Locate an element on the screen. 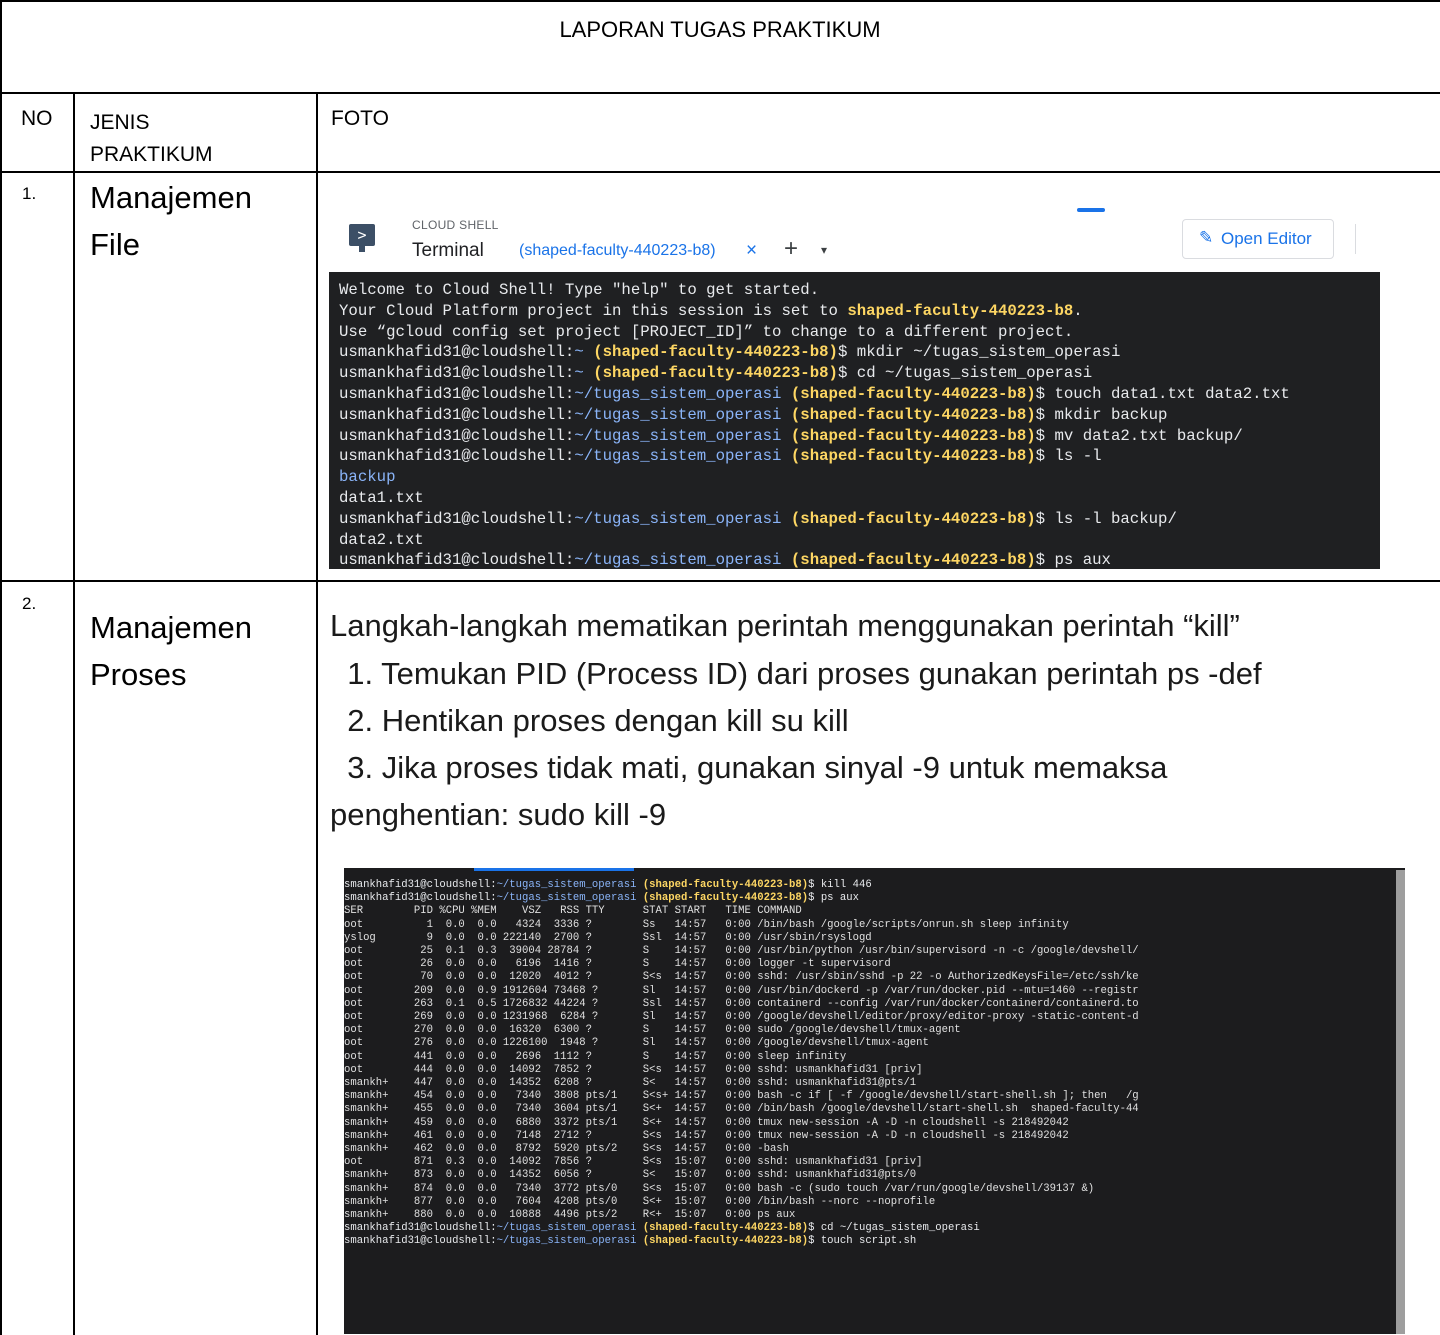 This screenshot has width=1440, height=1335. step-2: 2. Hentikan proses dengan kill su kill is located at coordinates (589, 720).